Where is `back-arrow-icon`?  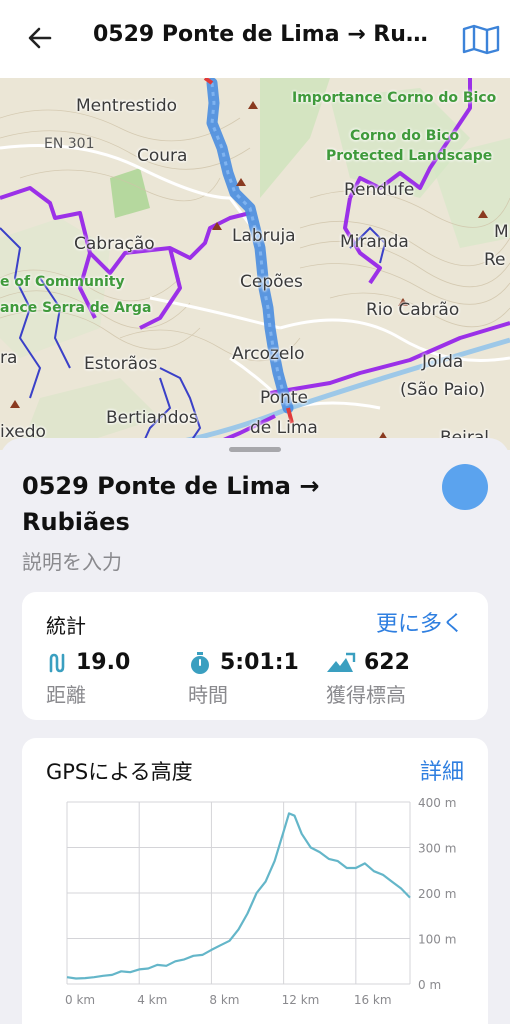 back-arrow-icon is located at coordinates (40, 38).